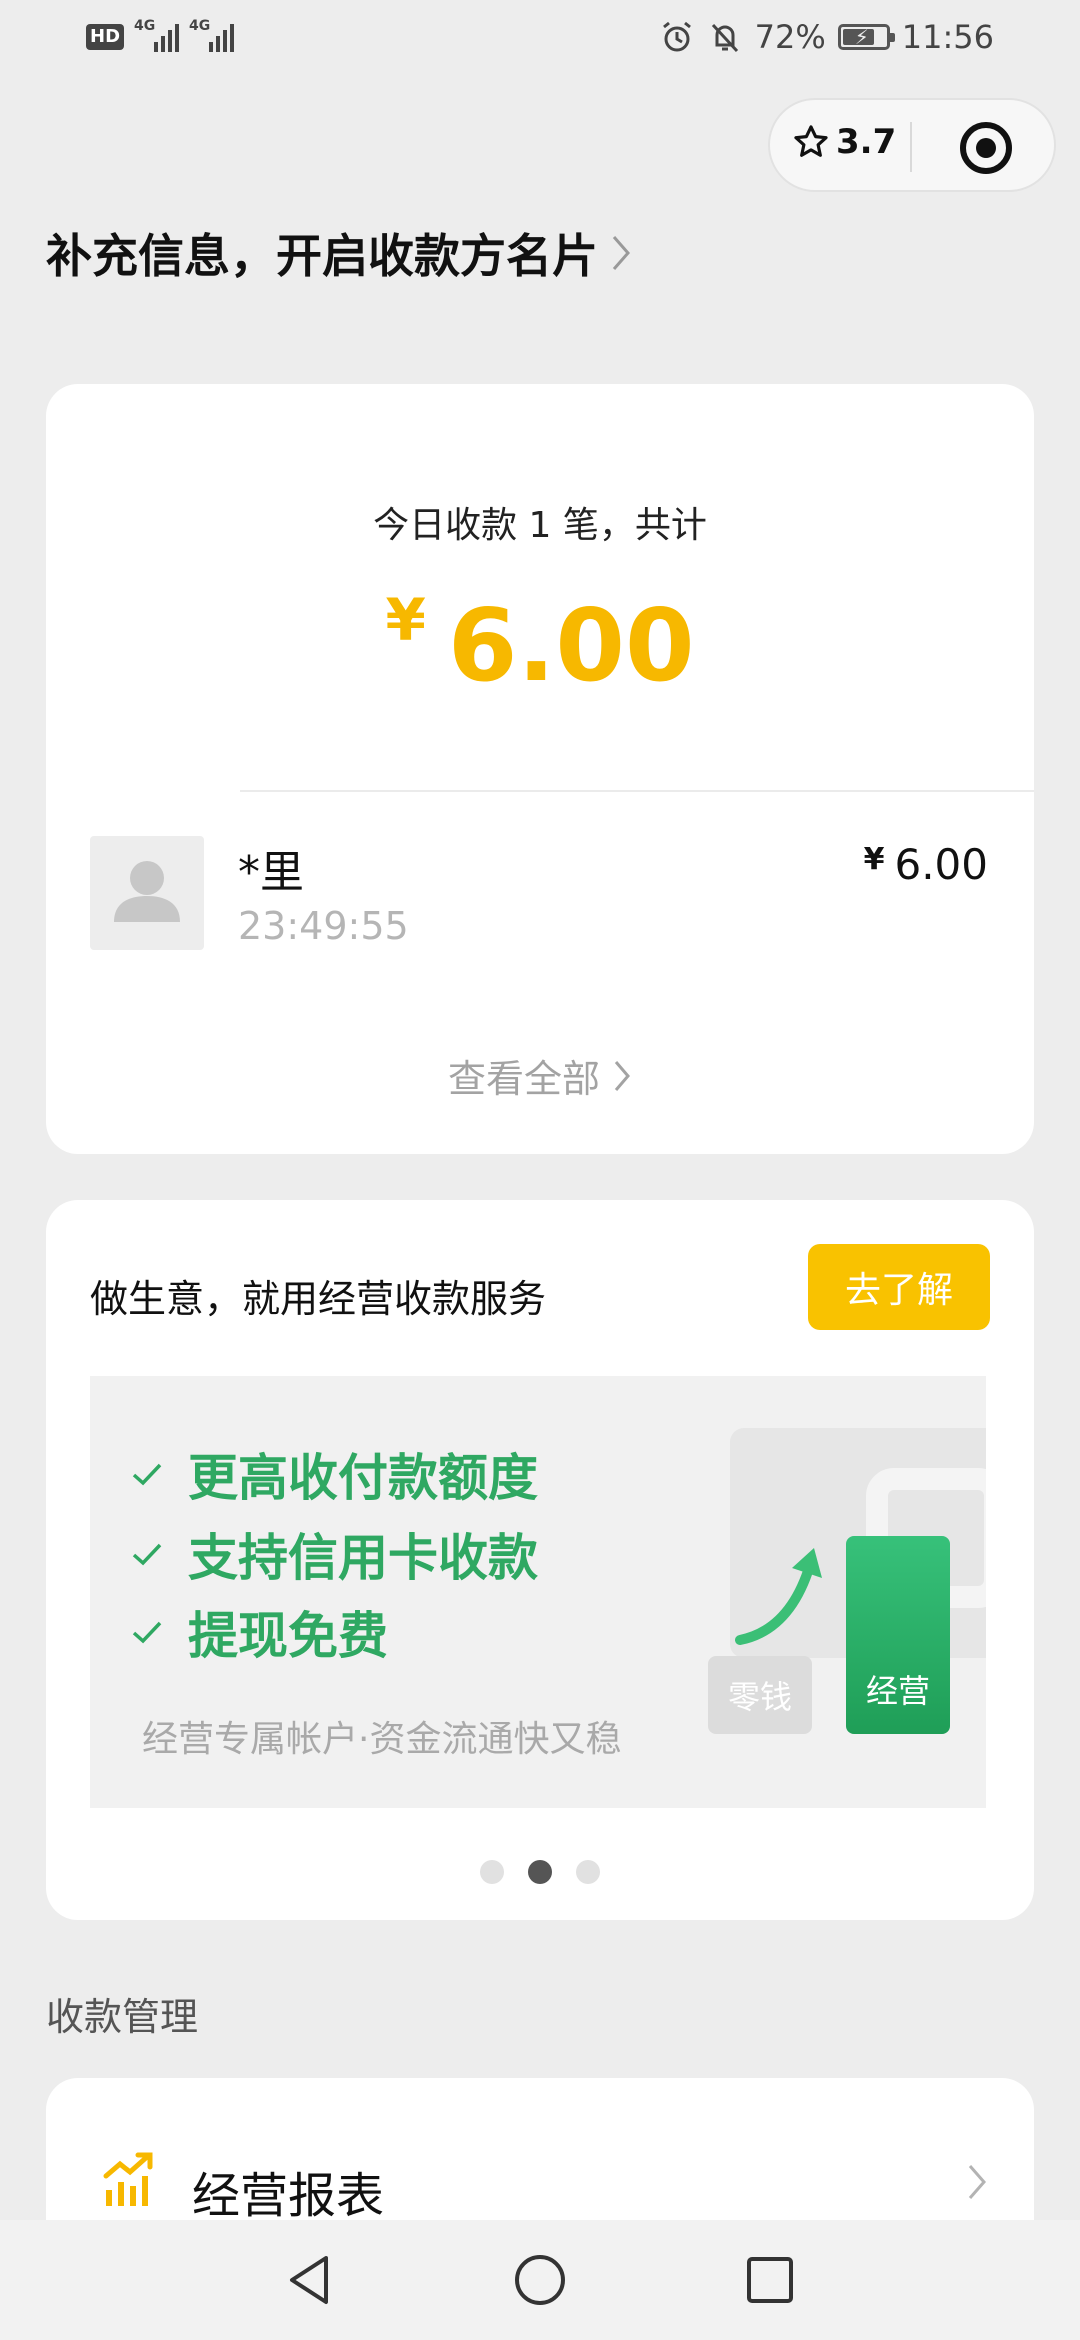  What do you see at coordinates (811, 141) in the screenshot?
I see `star-icon` at bounding box center [811, 141].